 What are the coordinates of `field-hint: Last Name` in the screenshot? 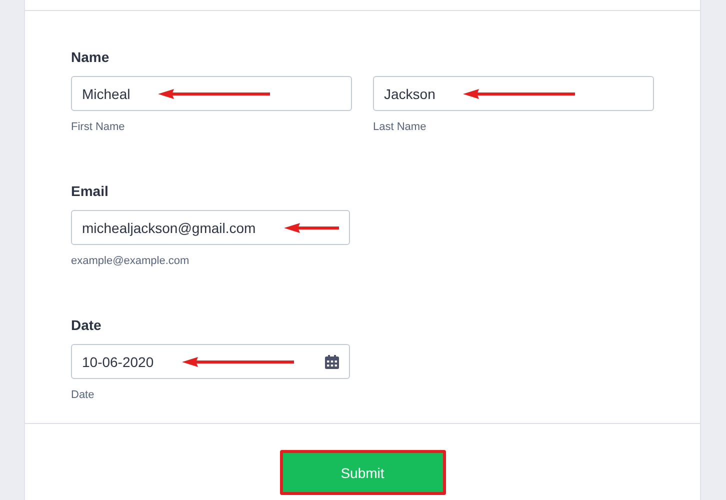 It's located at (400, 127).